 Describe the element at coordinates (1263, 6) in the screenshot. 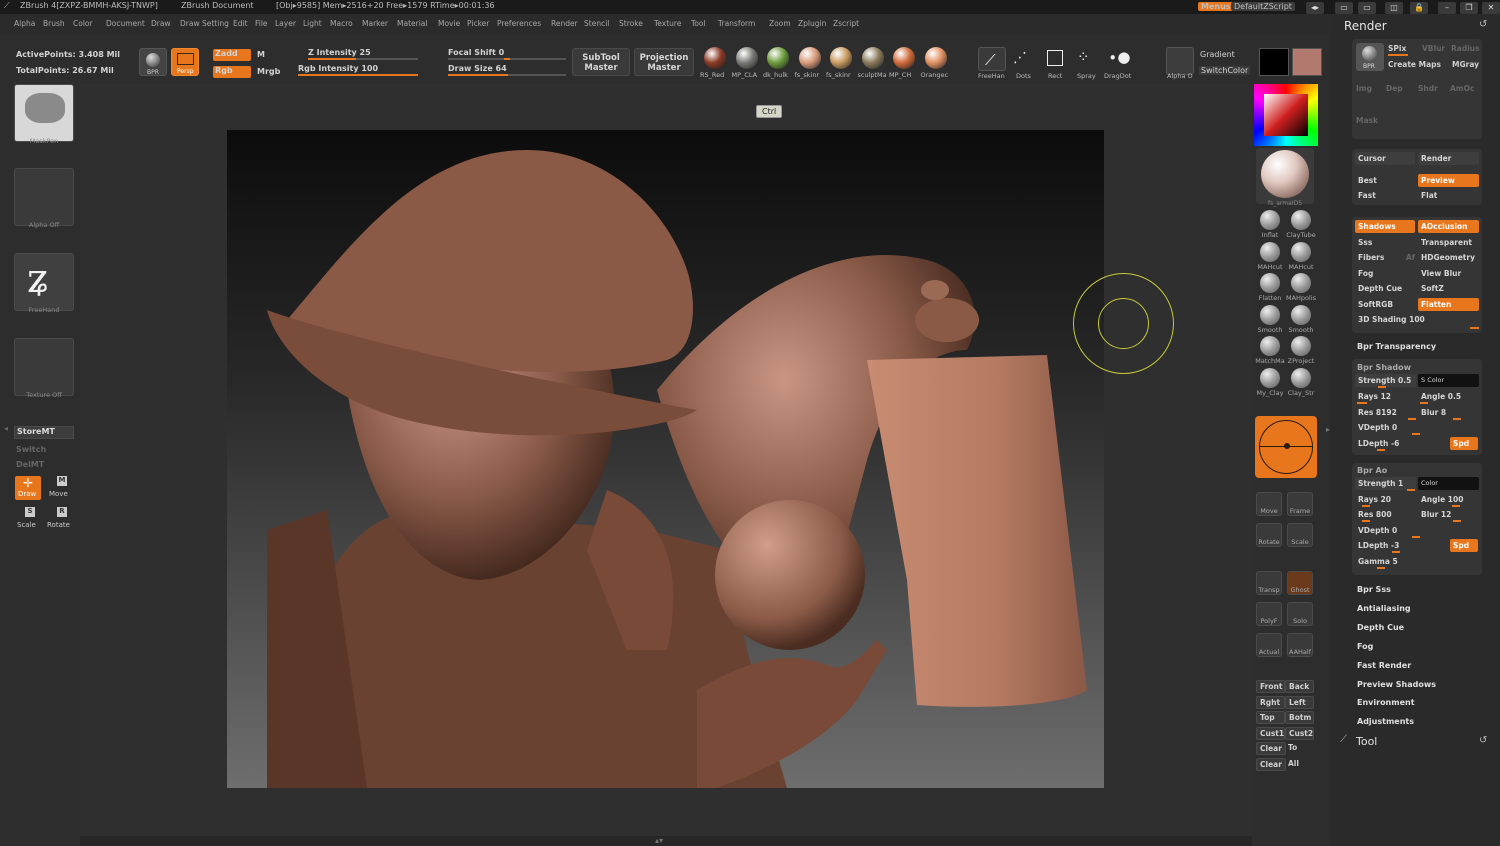

I see `default-zscript-button: DefaultZScript` at that location.